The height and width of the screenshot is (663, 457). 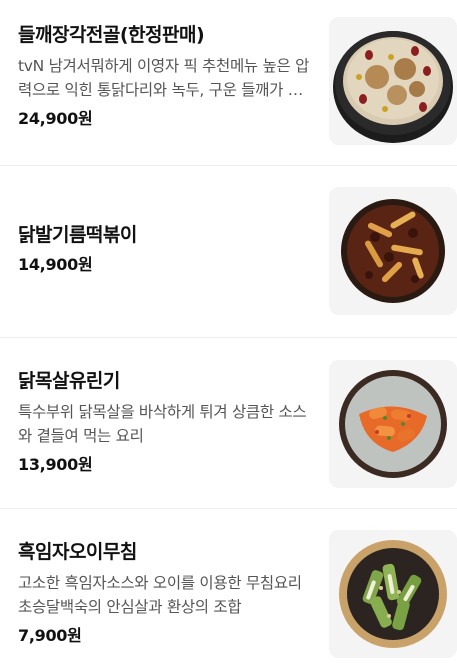 What do you see at coordinates (55, 264) in the screenshot?
I see `menu-item-price: 14,900원` at bounding box center [55, 264].